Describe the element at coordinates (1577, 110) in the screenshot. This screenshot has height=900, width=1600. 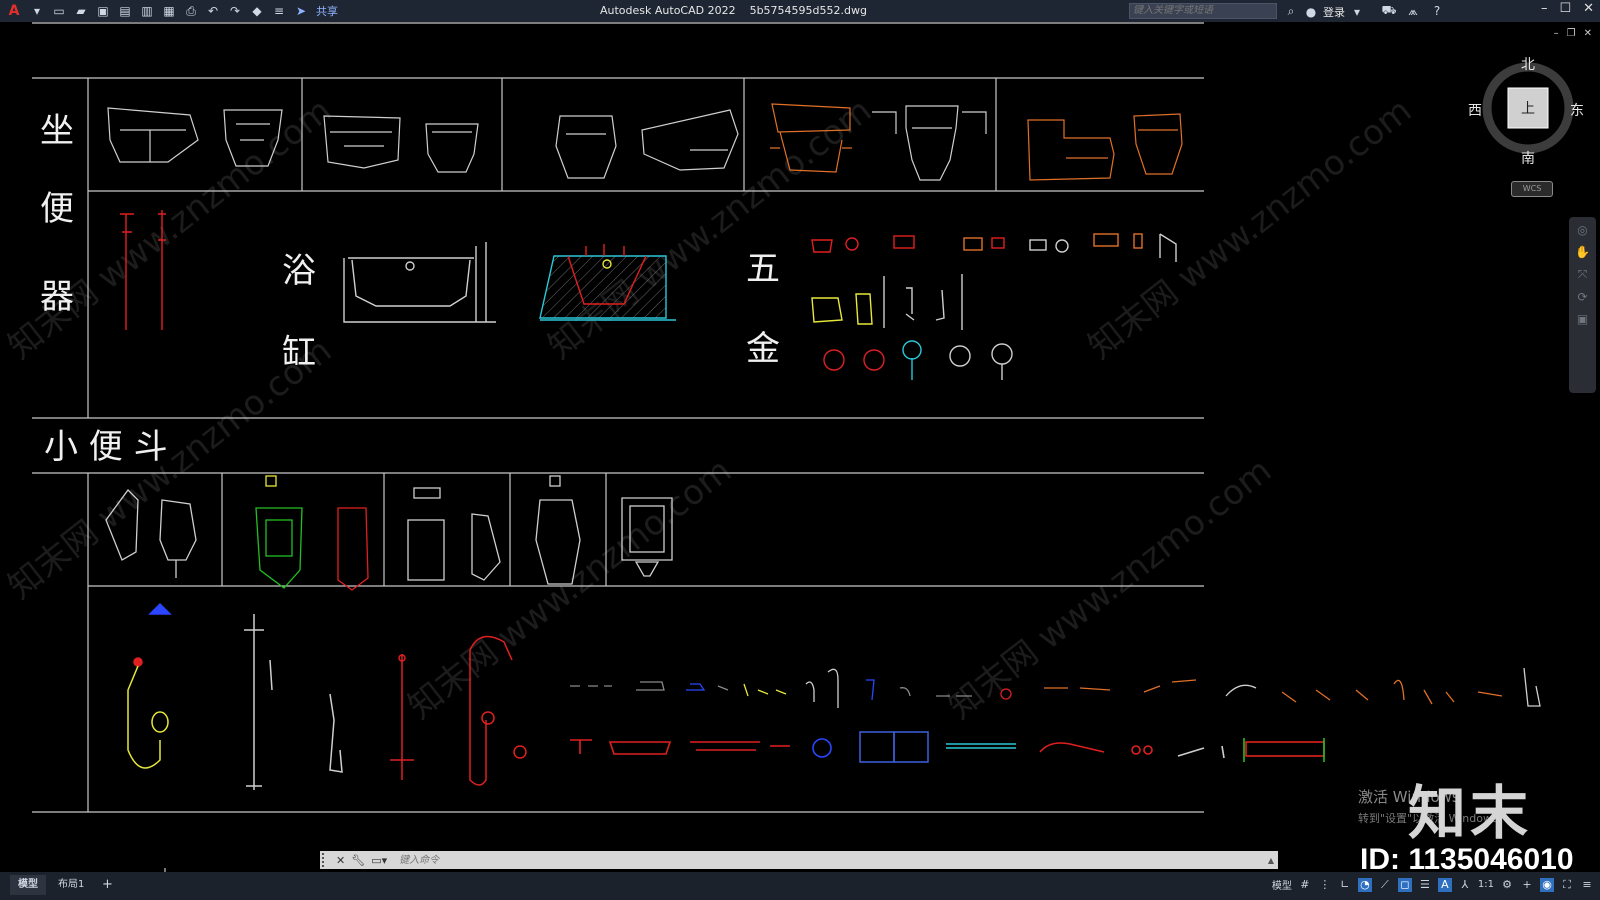
I see `compass-east: 东` at that location.